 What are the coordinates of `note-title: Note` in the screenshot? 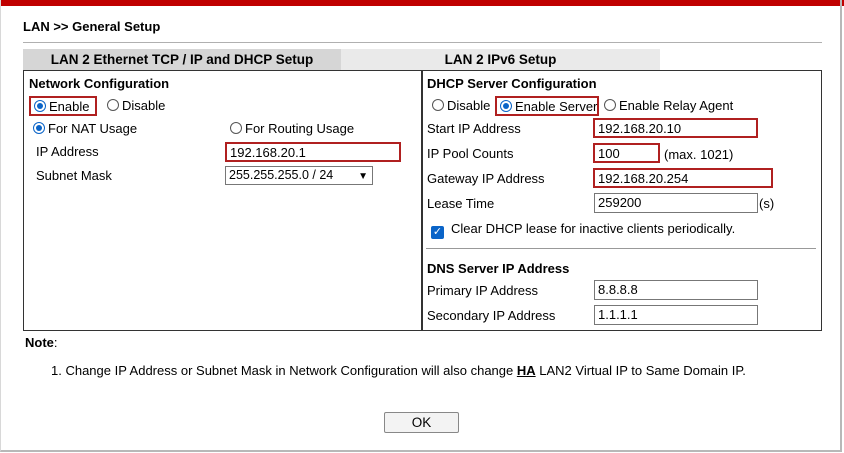 It's located at (39, 342).